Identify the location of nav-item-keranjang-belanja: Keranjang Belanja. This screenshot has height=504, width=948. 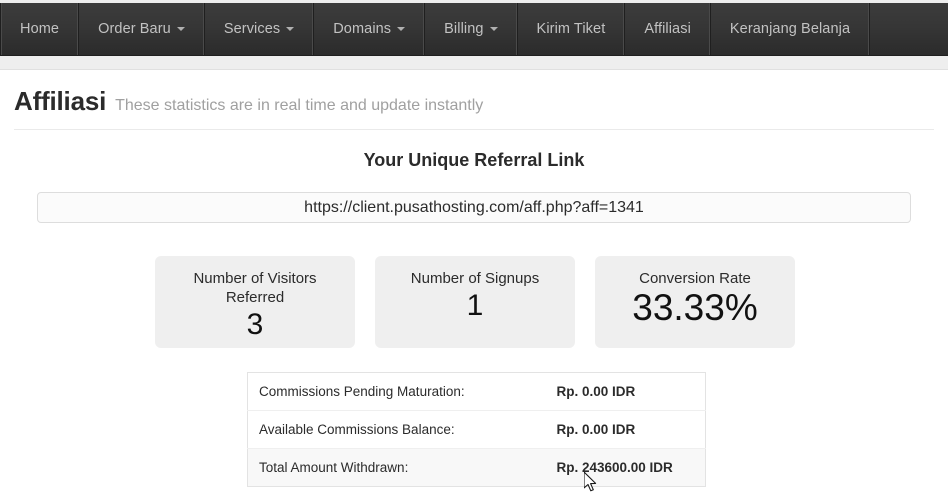
(791, 29).